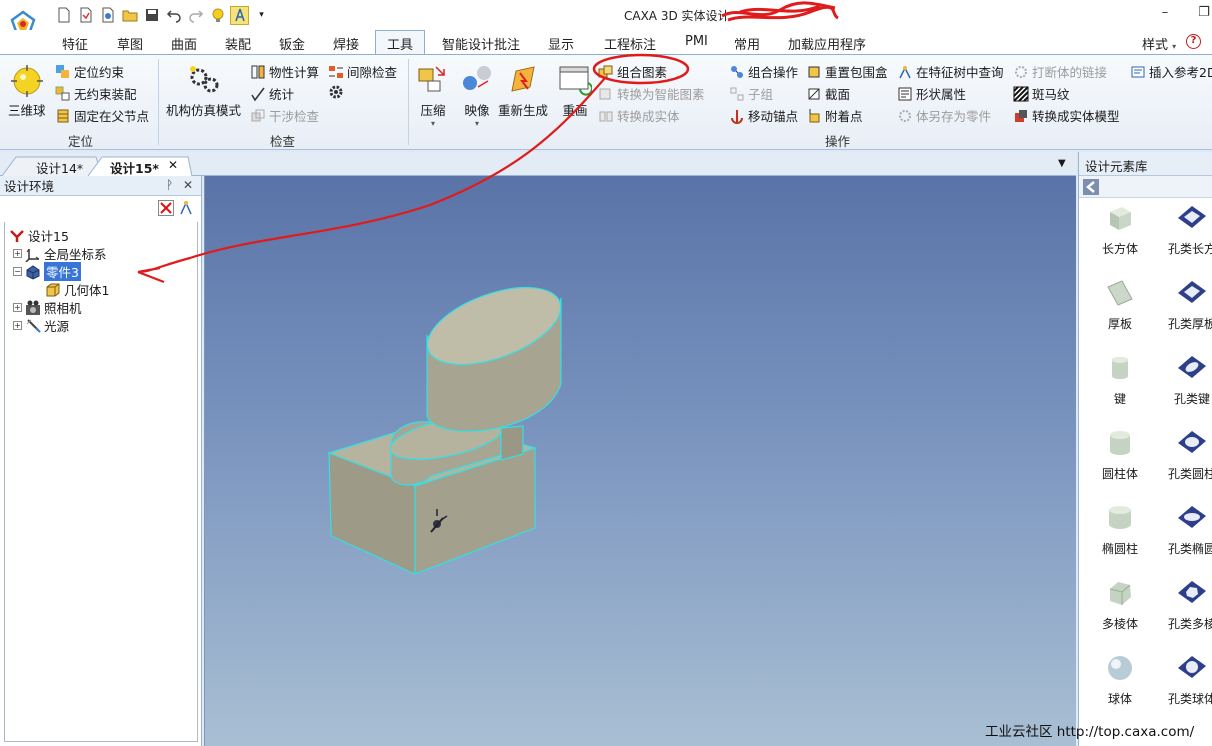 Image resolution: width=1212 pixels, height=746 pixels. Describe the element at coordinates (1120, 304) in the screenshot. I see `library-item-plate: 厚板` at that location.